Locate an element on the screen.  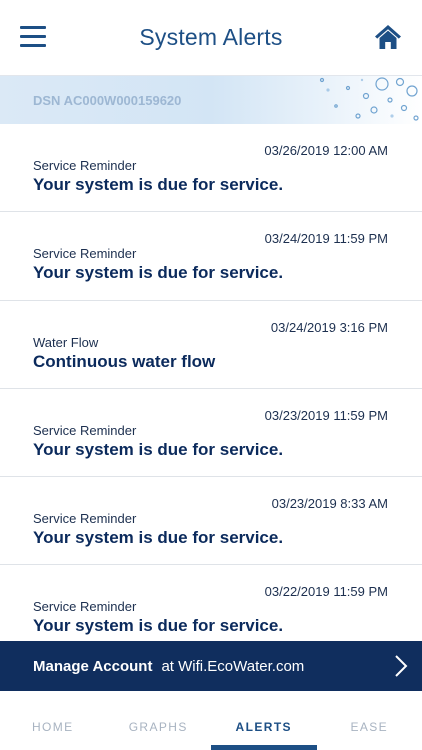
tab-label: ALERTS is located at coordinates (263, 727).